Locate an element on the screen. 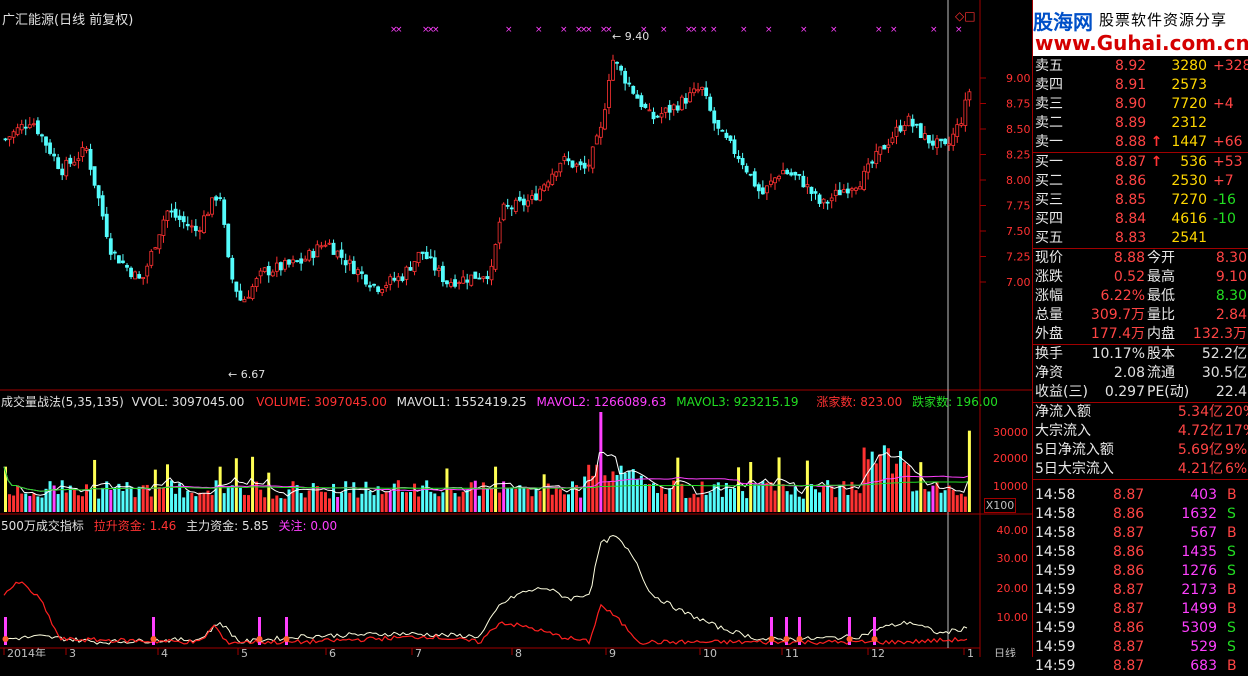 This screenshot has width=1248, height=676. tick-time: 14:58 is located at coordinates (1055, 495).